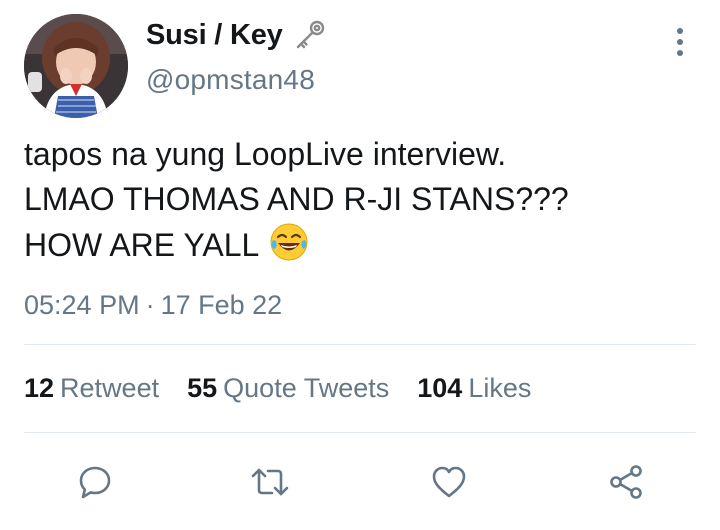 The width and height of the screenshot is (720, 530). I want to click on author-name-row: Susi / Key, so click(236, 35).